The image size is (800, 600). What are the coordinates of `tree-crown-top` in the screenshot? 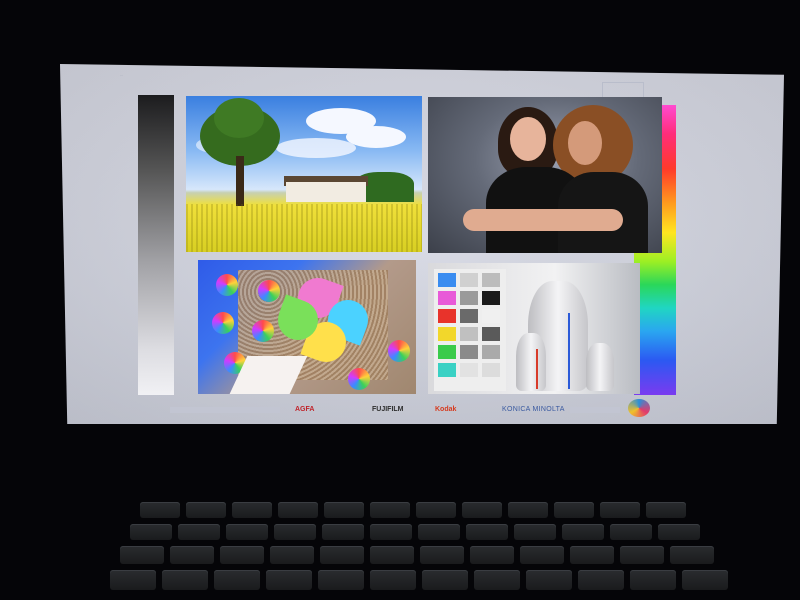 It's located at (239, 118).